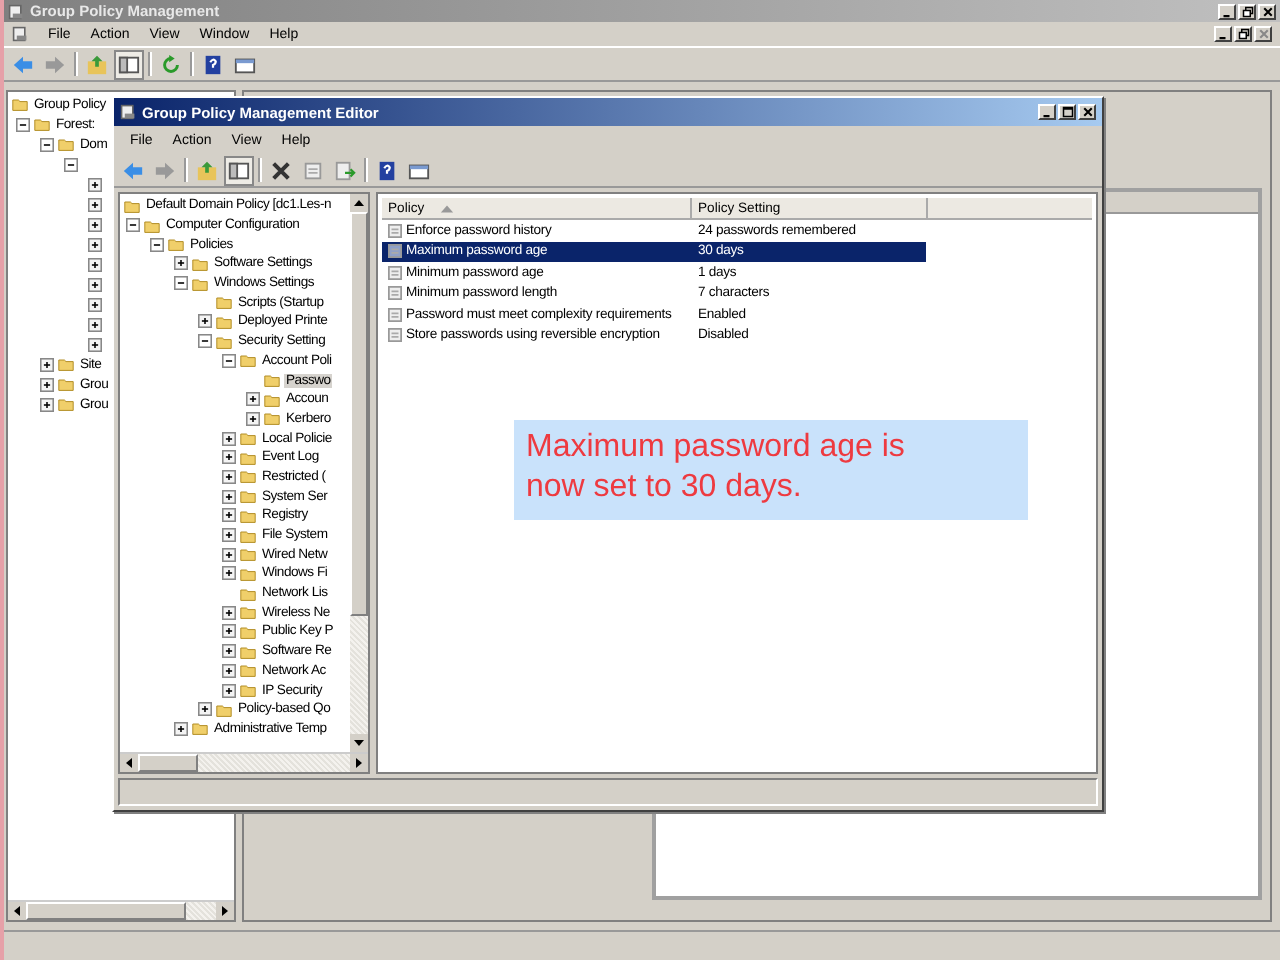 The width and height of the screenshot is (1280, 960). Describe the element at coordinates (359, 203) in the screenshot. I see `scroll-up-icon` at that location.